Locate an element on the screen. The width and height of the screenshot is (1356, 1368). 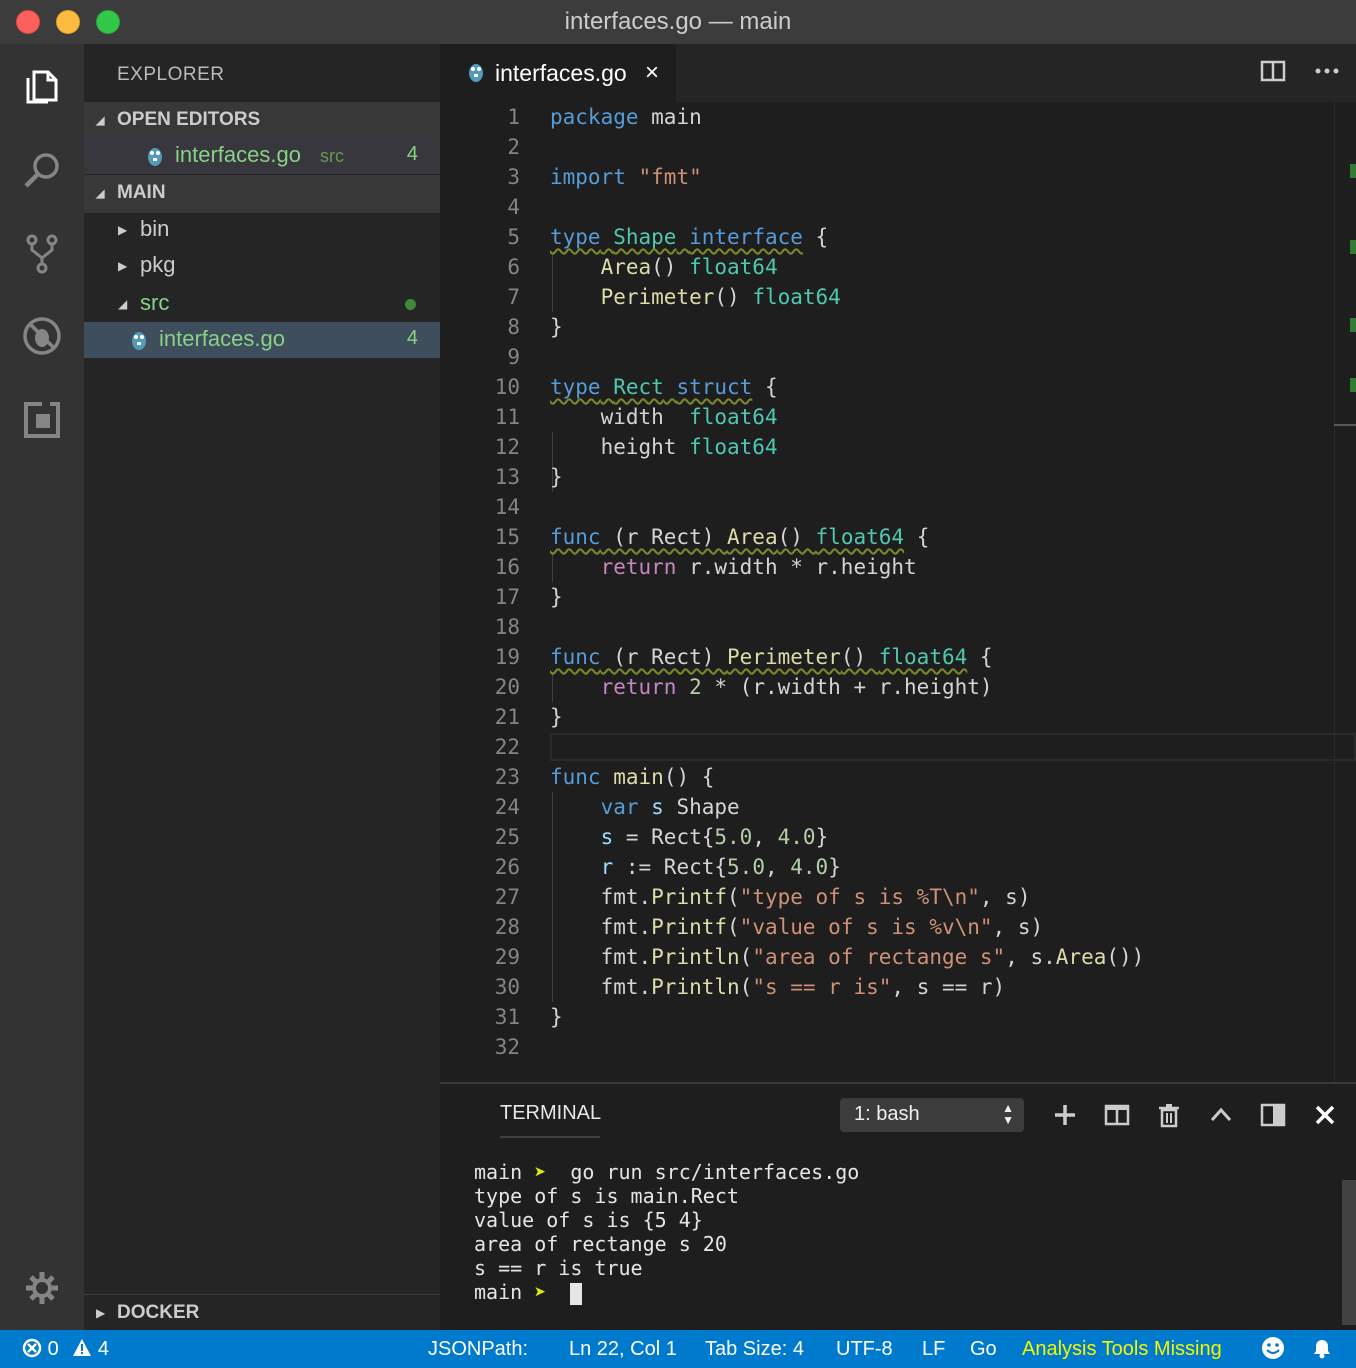
tree-item-label: pkg is located at coordinates (158, 264).